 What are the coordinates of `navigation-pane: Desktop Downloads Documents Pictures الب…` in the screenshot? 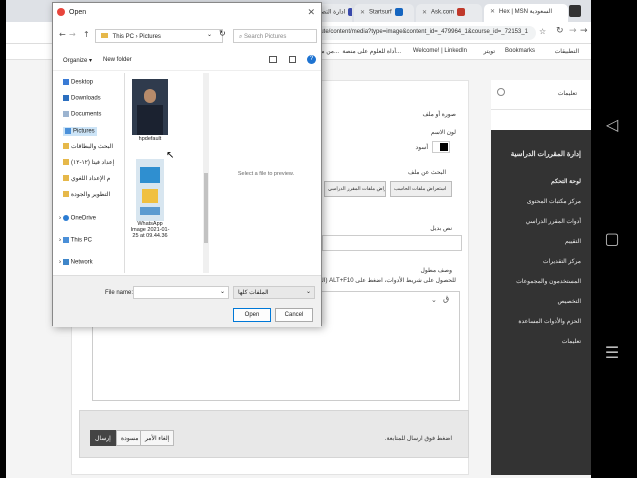 It's located at (91, 173).